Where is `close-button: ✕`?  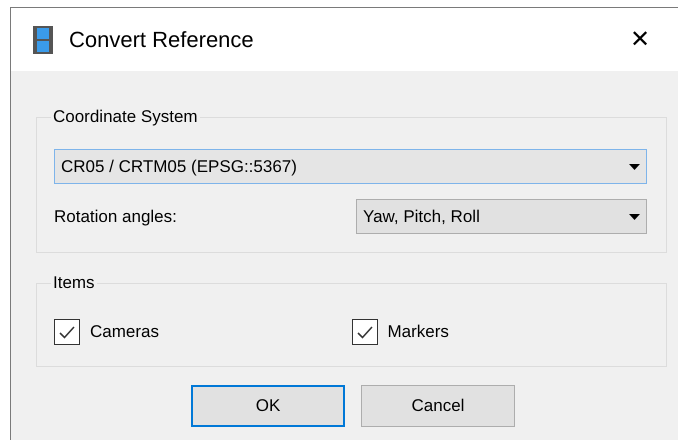 close-button: ✕ is located at coordinates (640, 40).